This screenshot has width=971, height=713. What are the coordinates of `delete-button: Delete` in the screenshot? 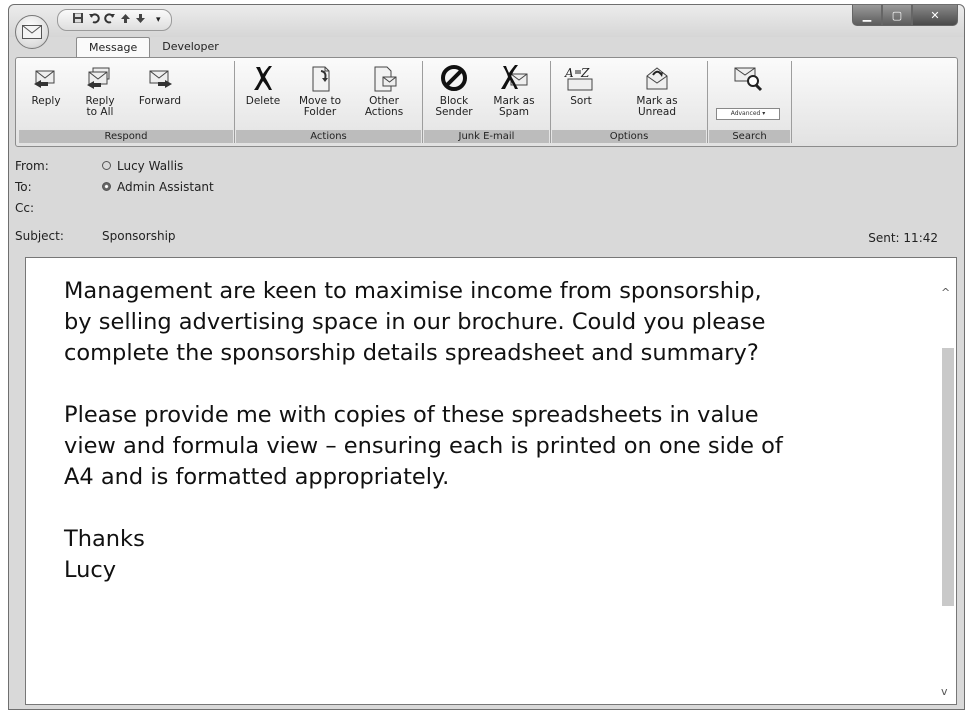 It's located at (263, 85).